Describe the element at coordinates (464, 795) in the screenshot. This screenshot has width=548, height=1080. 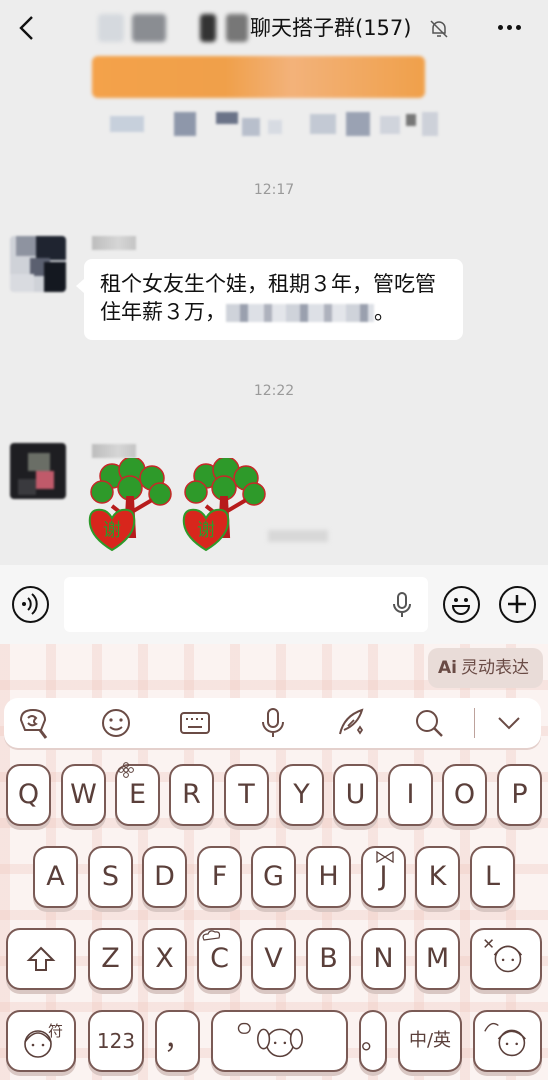
I see `key-o: O` at that location.